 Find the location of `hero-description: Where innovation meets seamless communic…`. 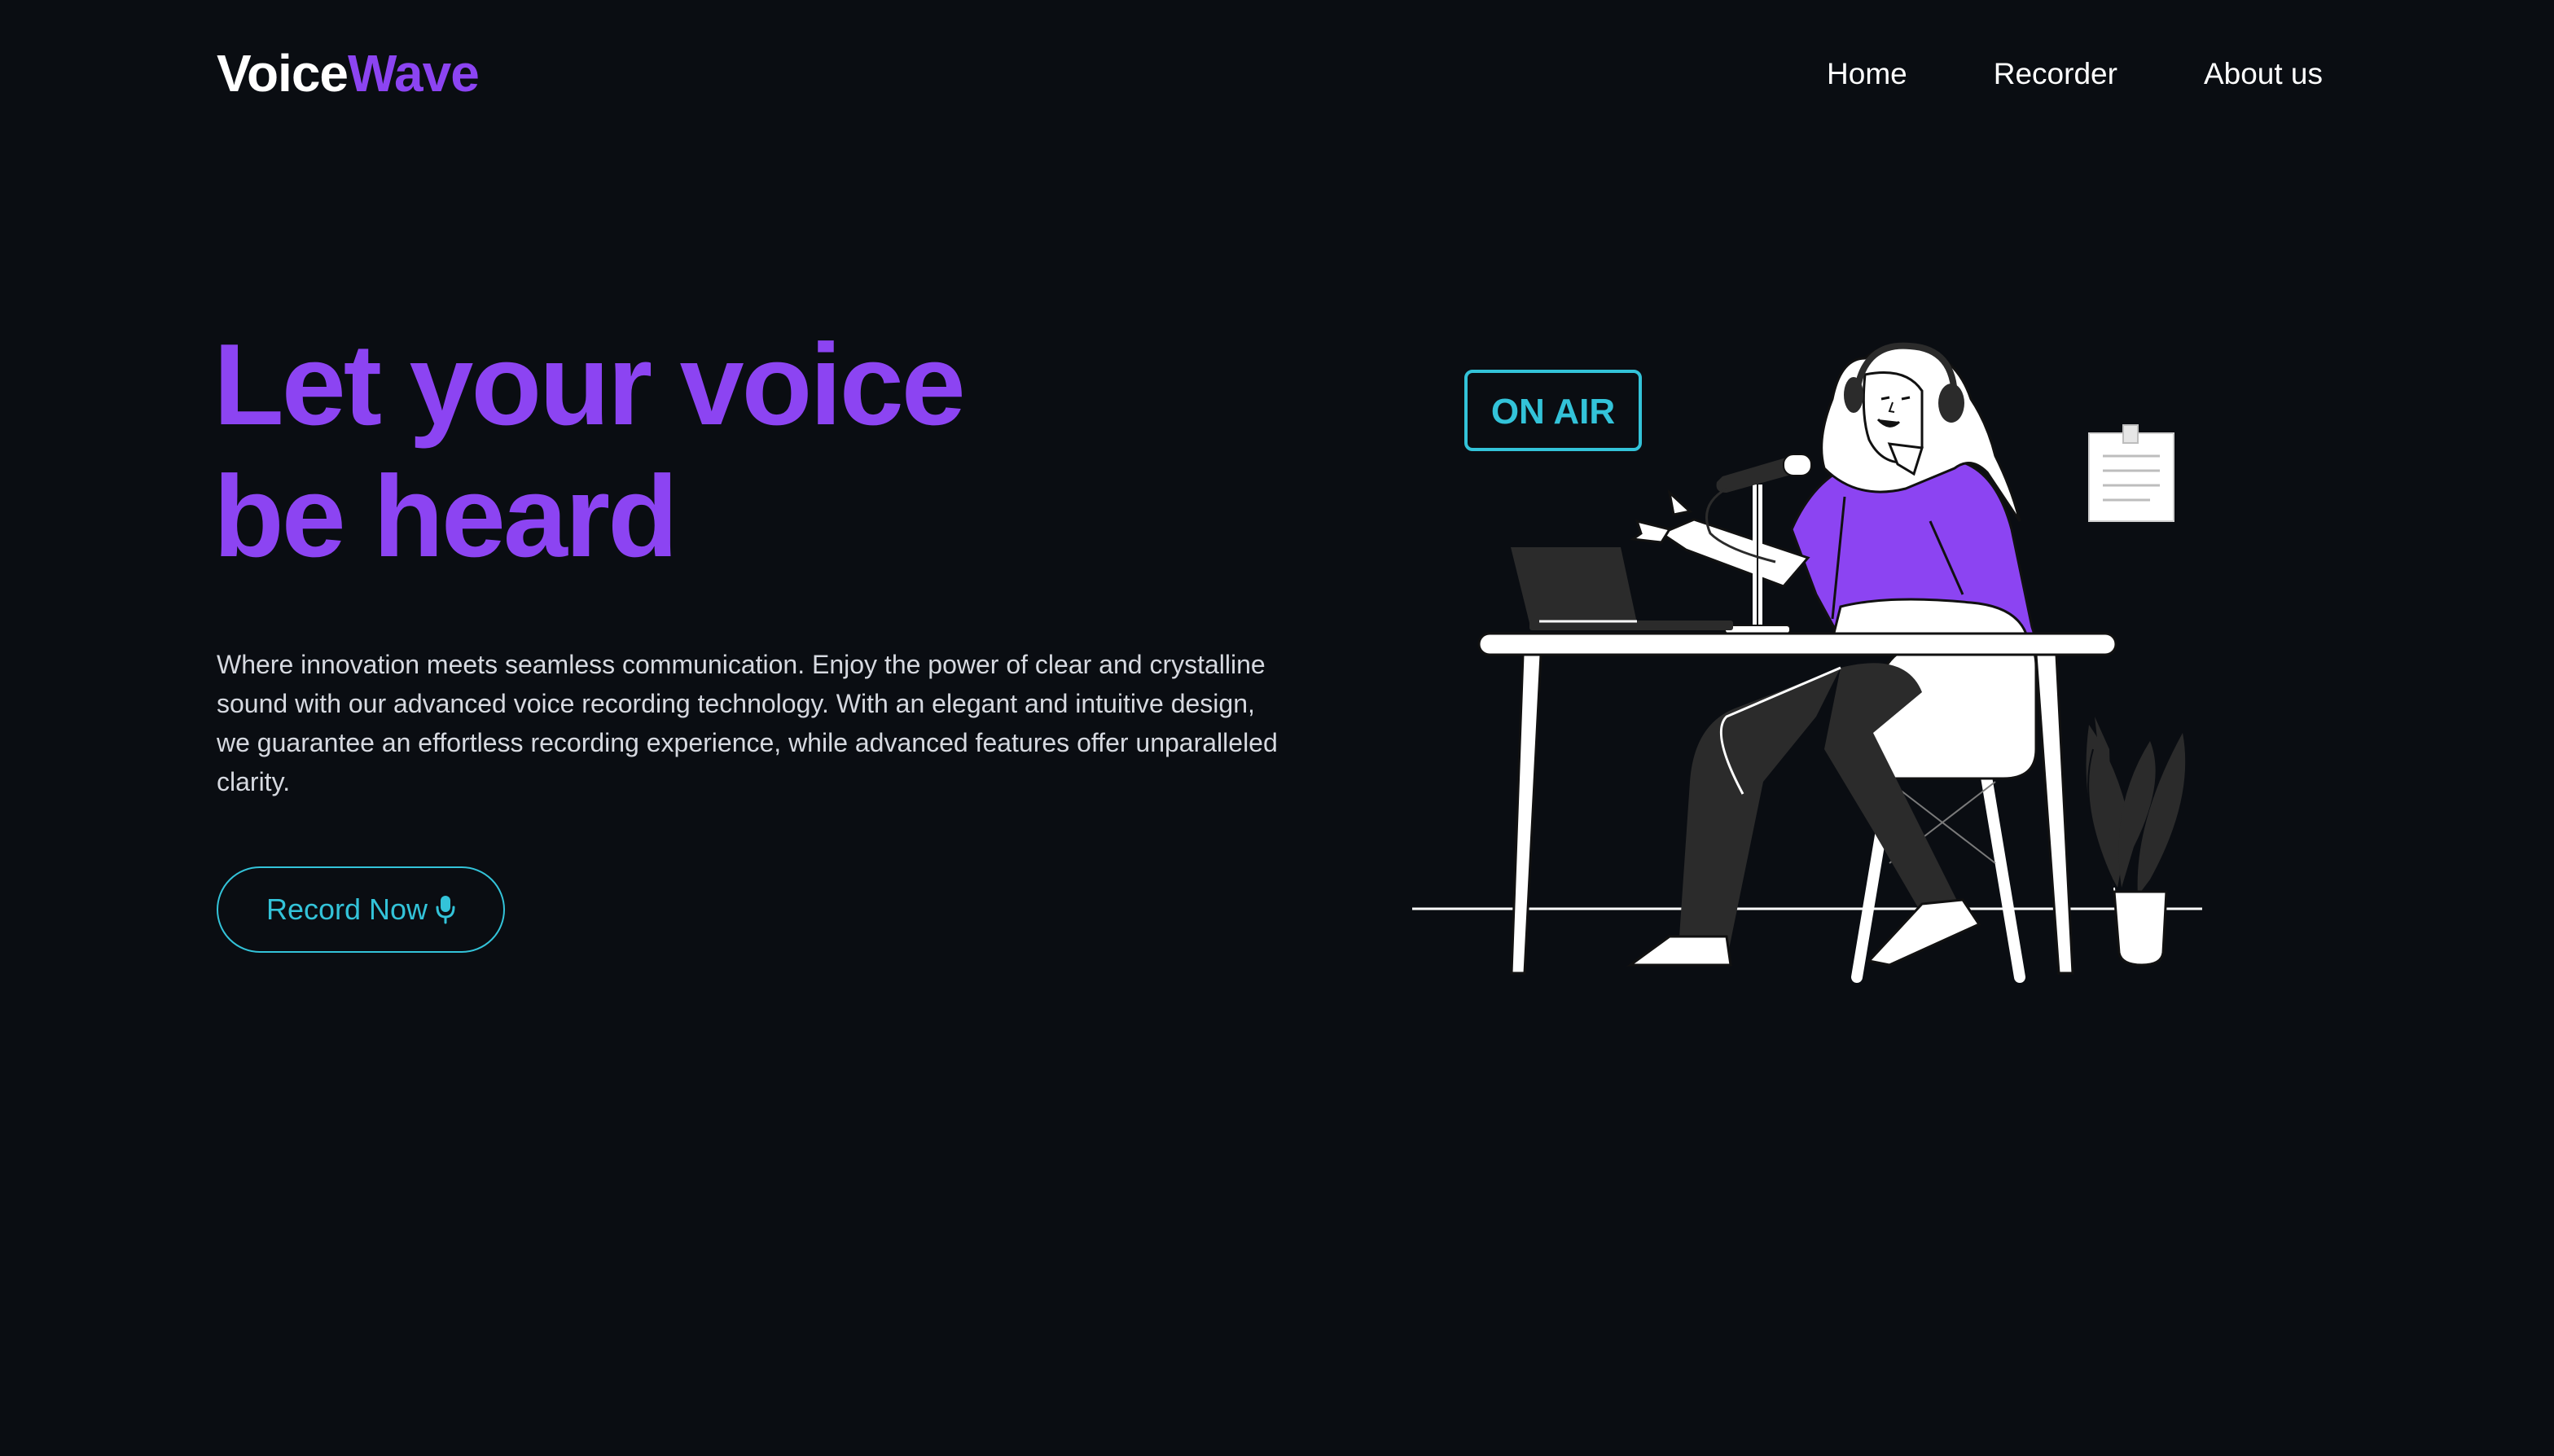

hero-description: Where innovation meets seamless communic… is located at coordinates (748, 723).